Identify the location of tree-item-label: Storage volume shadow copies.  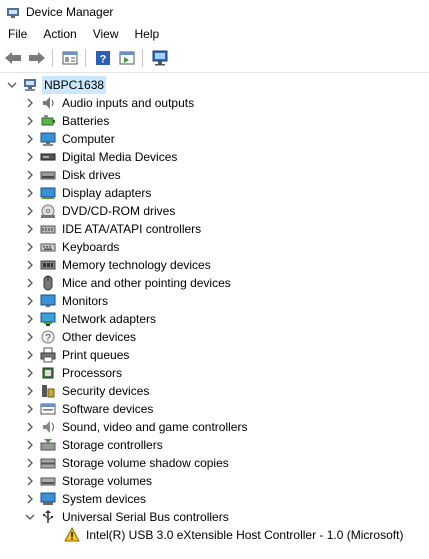
(145, 463).